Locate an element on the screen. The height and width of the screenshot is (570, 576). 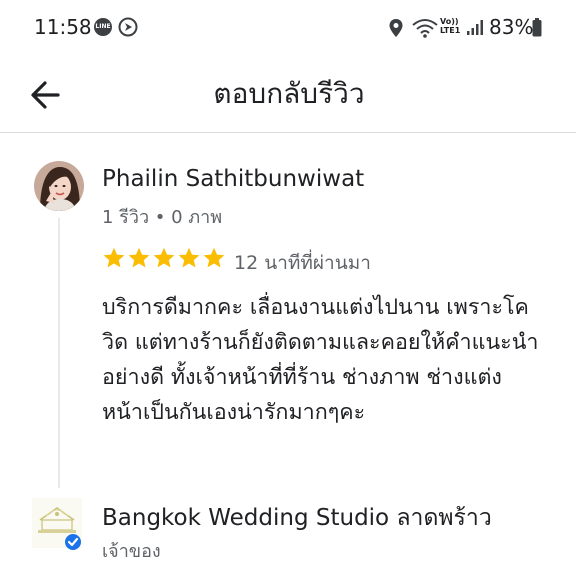
thread-line is located at coordinates (59, 353).